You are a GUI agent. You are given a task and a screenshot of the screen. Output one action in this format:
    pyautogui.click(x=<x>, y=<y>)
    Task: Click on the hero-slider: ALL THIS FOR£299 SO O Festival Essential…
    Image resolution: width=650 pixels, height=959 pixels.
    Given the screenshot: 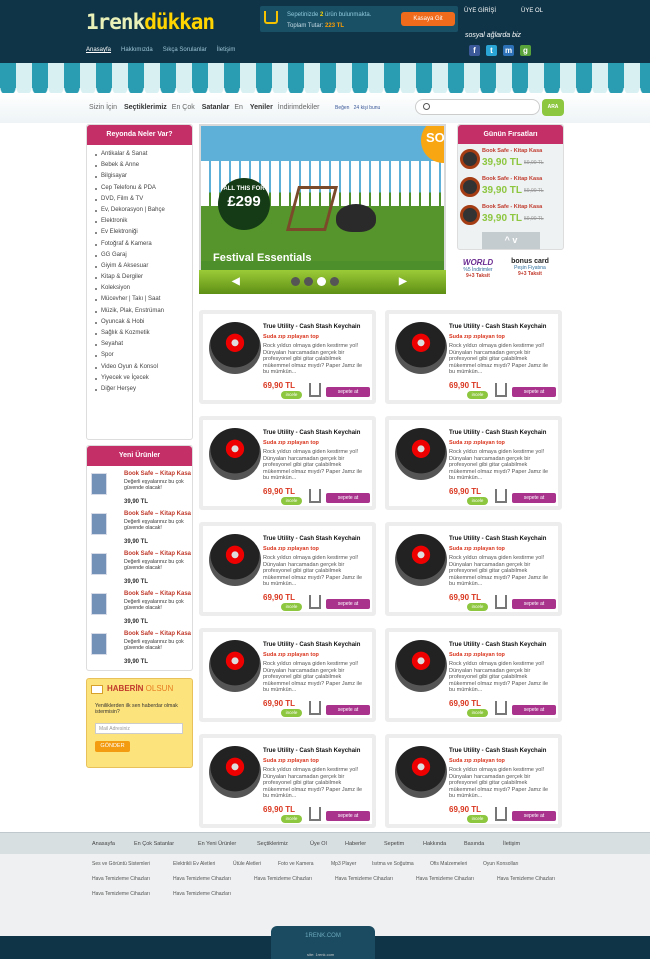 What is the action you would take?
    pyautogui.click(x=322, y=209)
    